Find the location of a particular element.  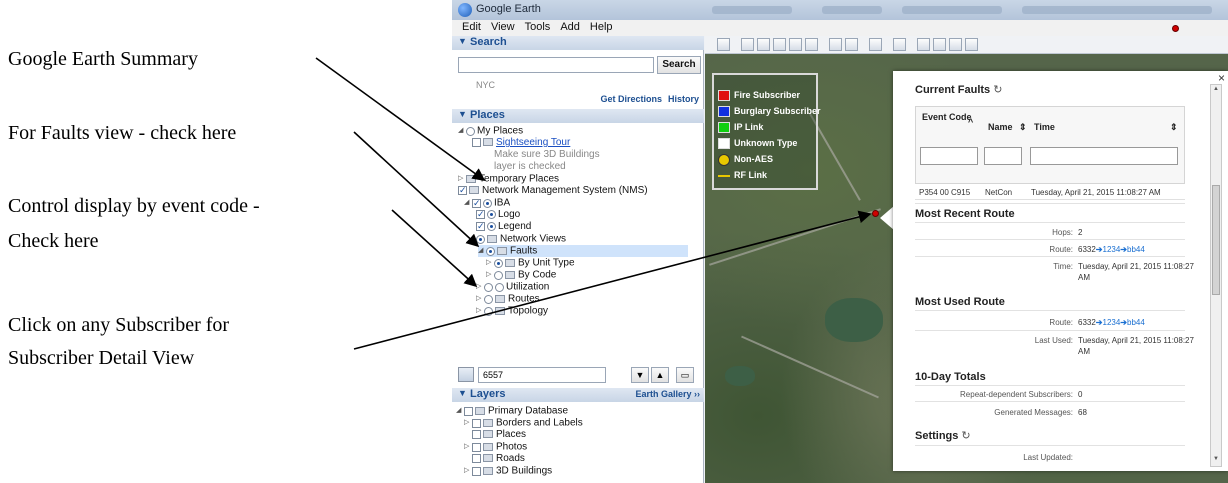

route-label: Route: is located at coordinates (1061, 249).